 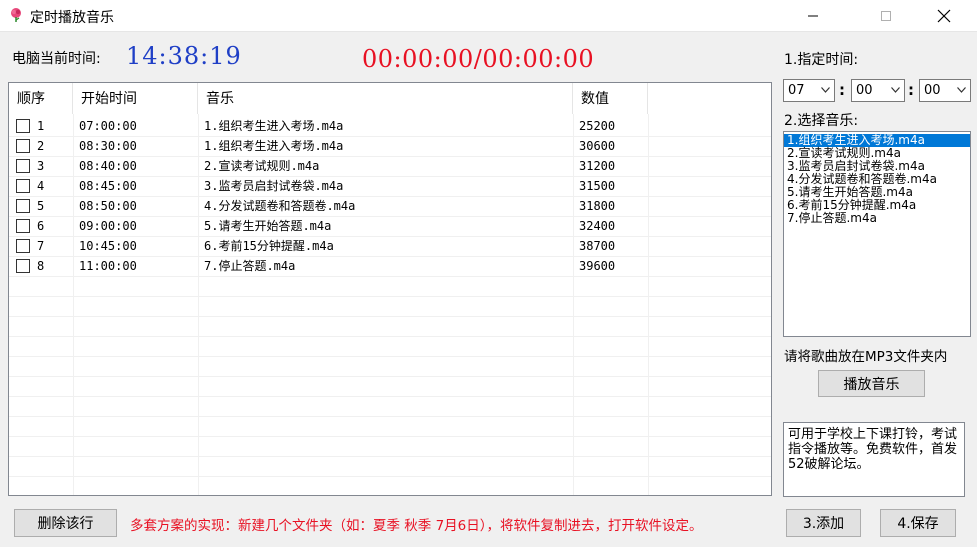 I want to click on row-music: 5.请考生开始答题.m4a, so click(x=268, y=226).